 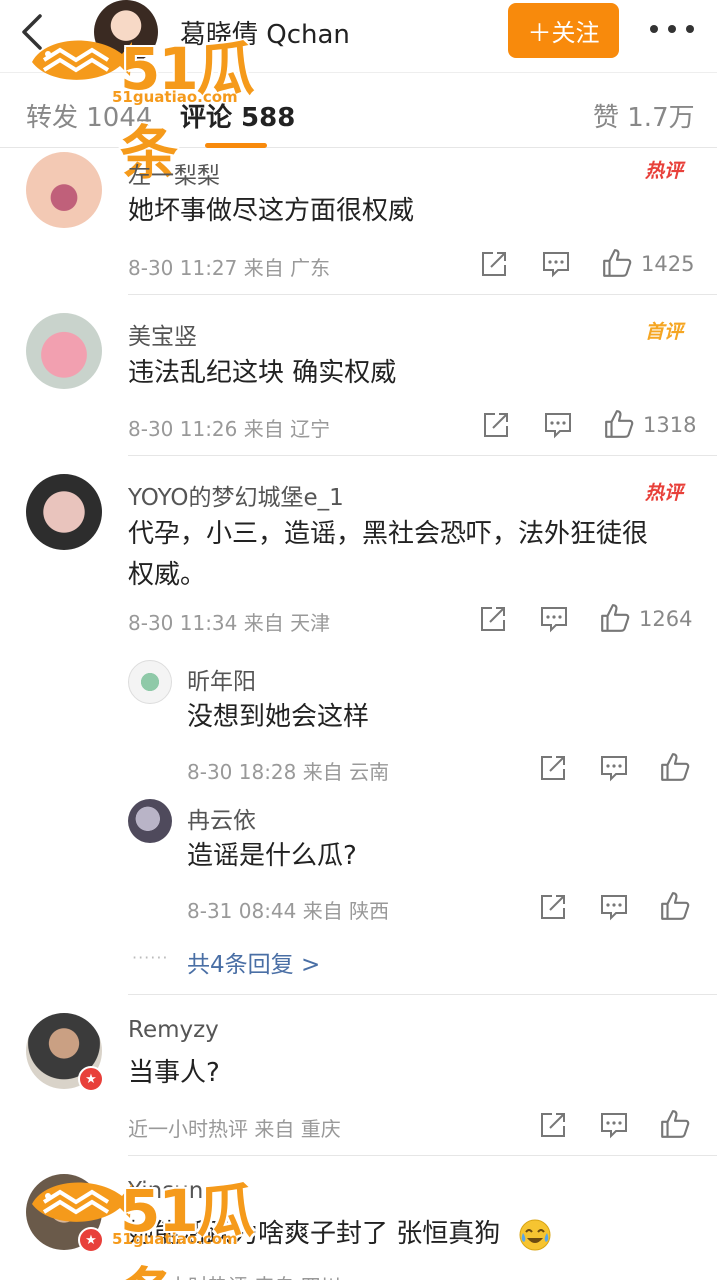 What do you see at coordinates (314, 1234) in the screenshot?
I see `comment-text: 她能活跃为啥爽子封了 张恒真狗` at bounding box center [314, 1234].